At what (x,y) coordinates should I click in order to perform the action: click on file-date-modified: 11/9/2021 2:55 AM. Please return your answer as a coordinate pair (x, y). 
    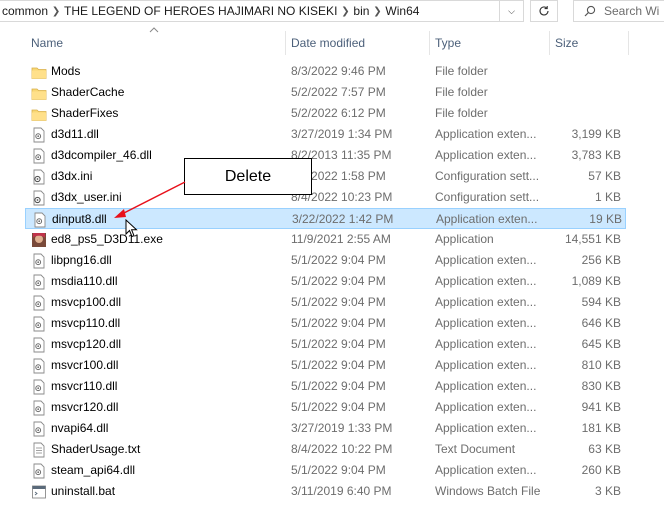
    Looking at the image, I should click on (341, 239).